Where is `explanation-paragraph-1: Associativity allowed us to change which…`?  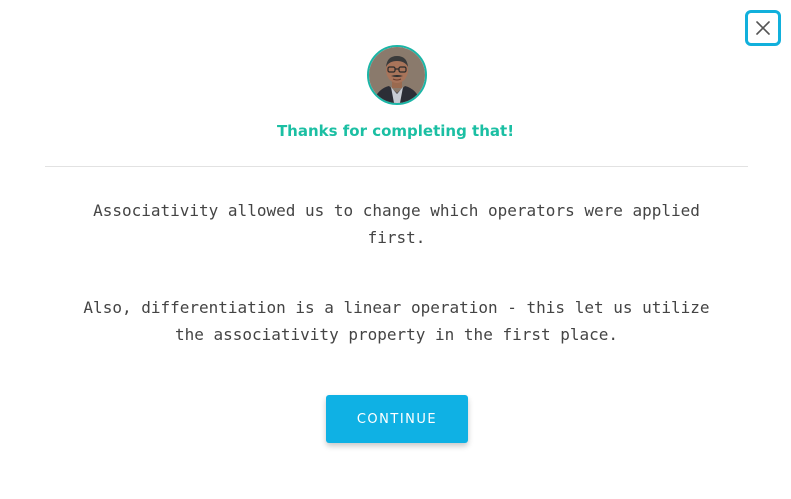
explanation-paragraph-1: Associativity allowed us to change which… is located at coordinates (396, 224).